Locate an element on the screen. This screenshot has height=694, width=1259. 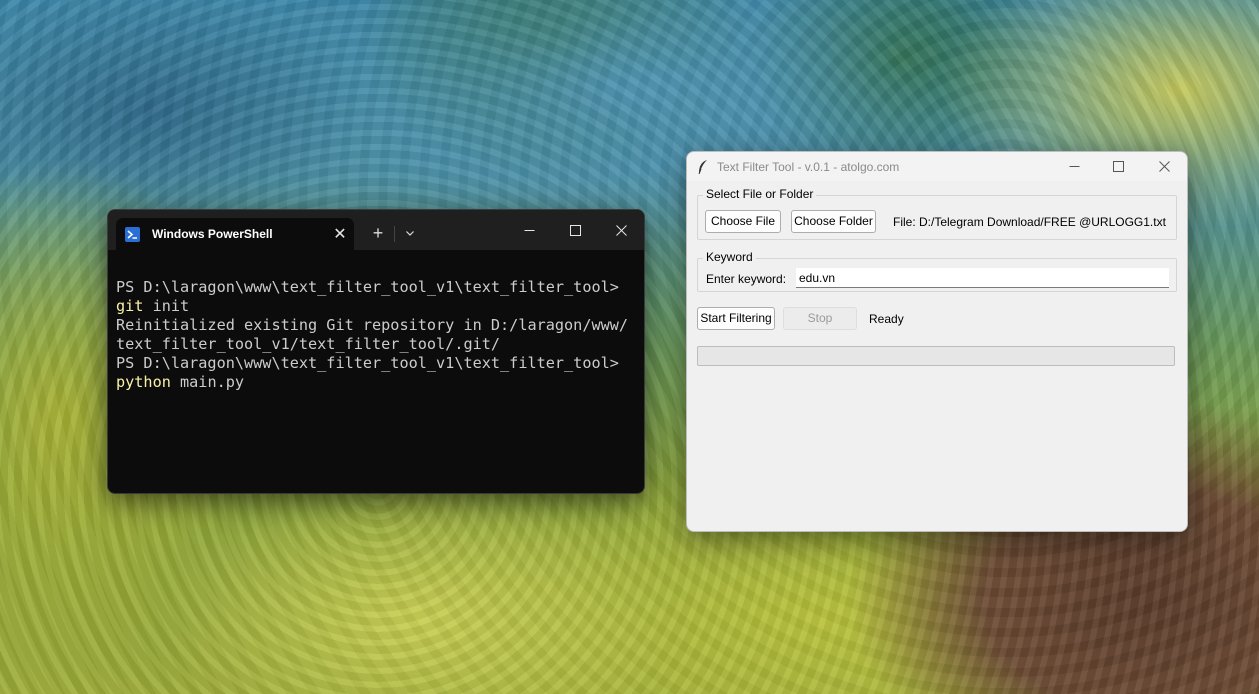
chevron-down-icon is located at coordinates (410, 233).